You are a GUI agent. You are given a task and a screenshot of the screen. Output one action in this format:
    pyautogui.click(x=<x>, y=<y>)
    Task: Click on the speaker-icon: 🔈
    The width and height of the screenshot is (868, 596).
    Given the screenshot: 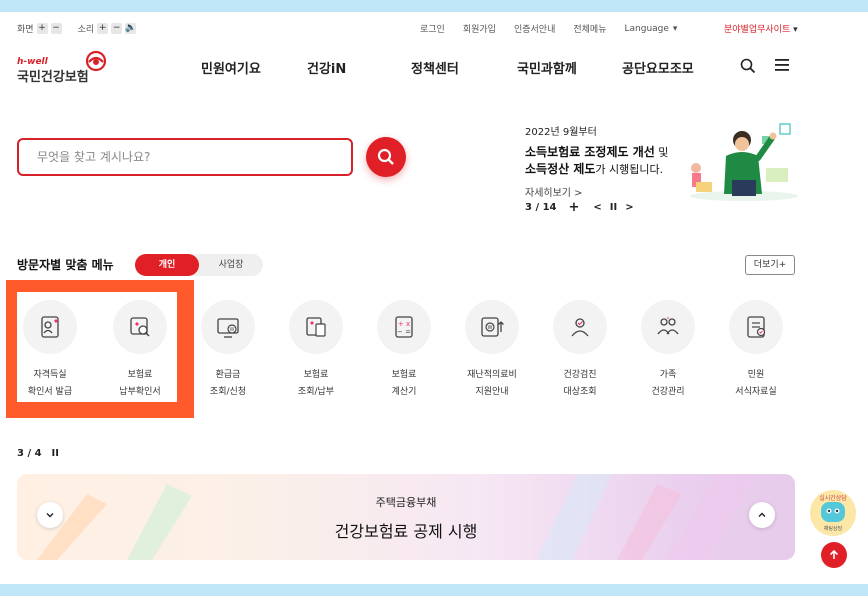 What is the action you would take?
    pyautogui.click(x=130, y=28)
    